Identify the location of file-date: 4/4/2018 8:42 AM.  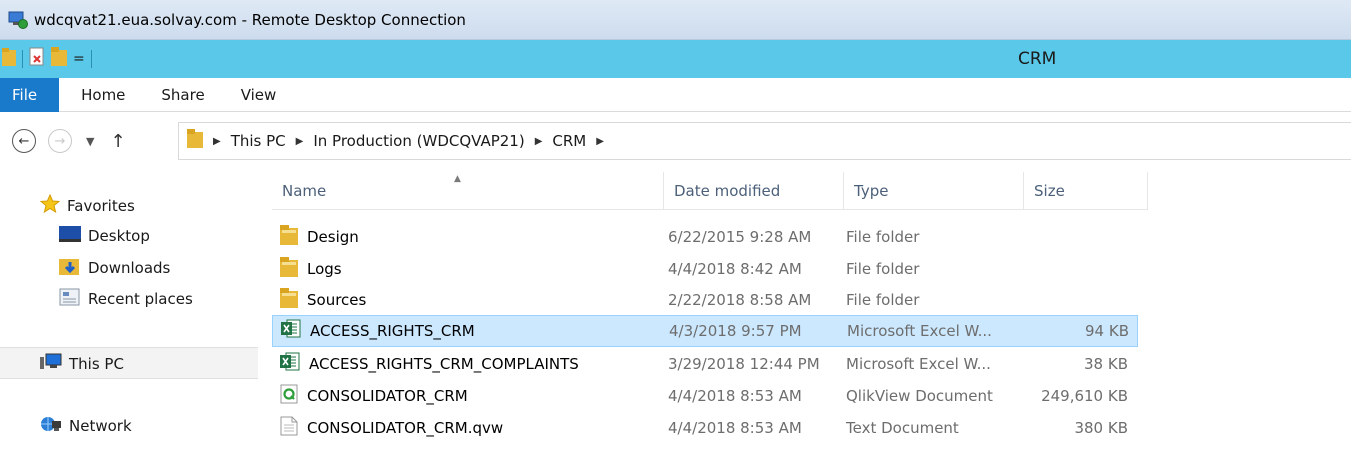
(735, 269).